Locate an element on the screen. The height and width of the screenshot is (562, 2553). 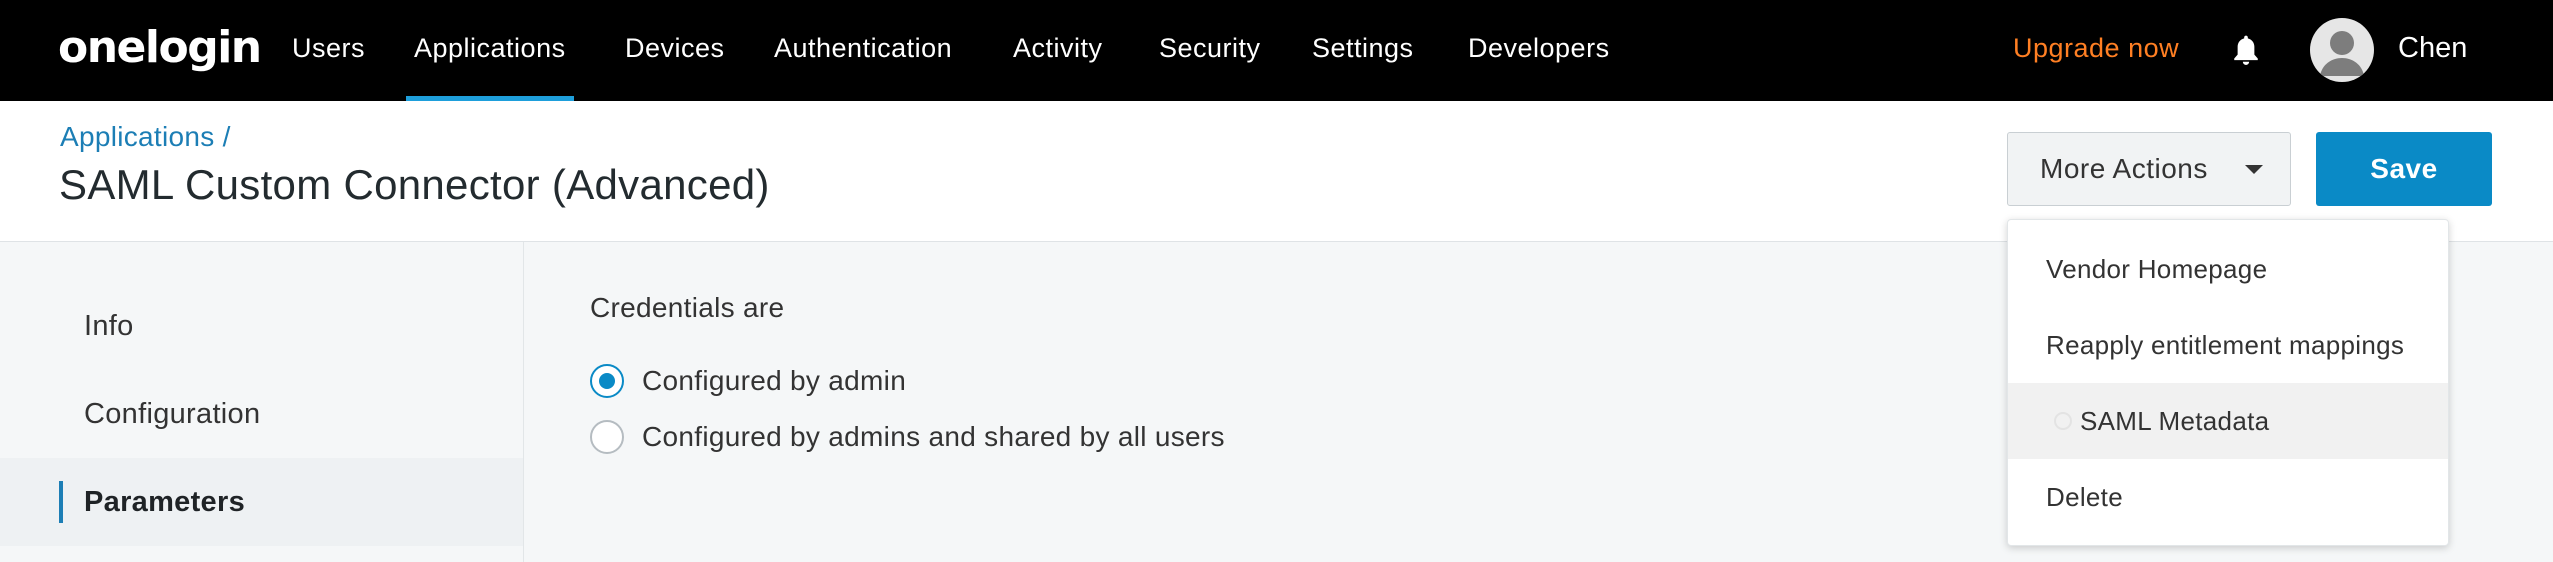
menu-item-delete: Delete is located at coordinates (2228, 497).